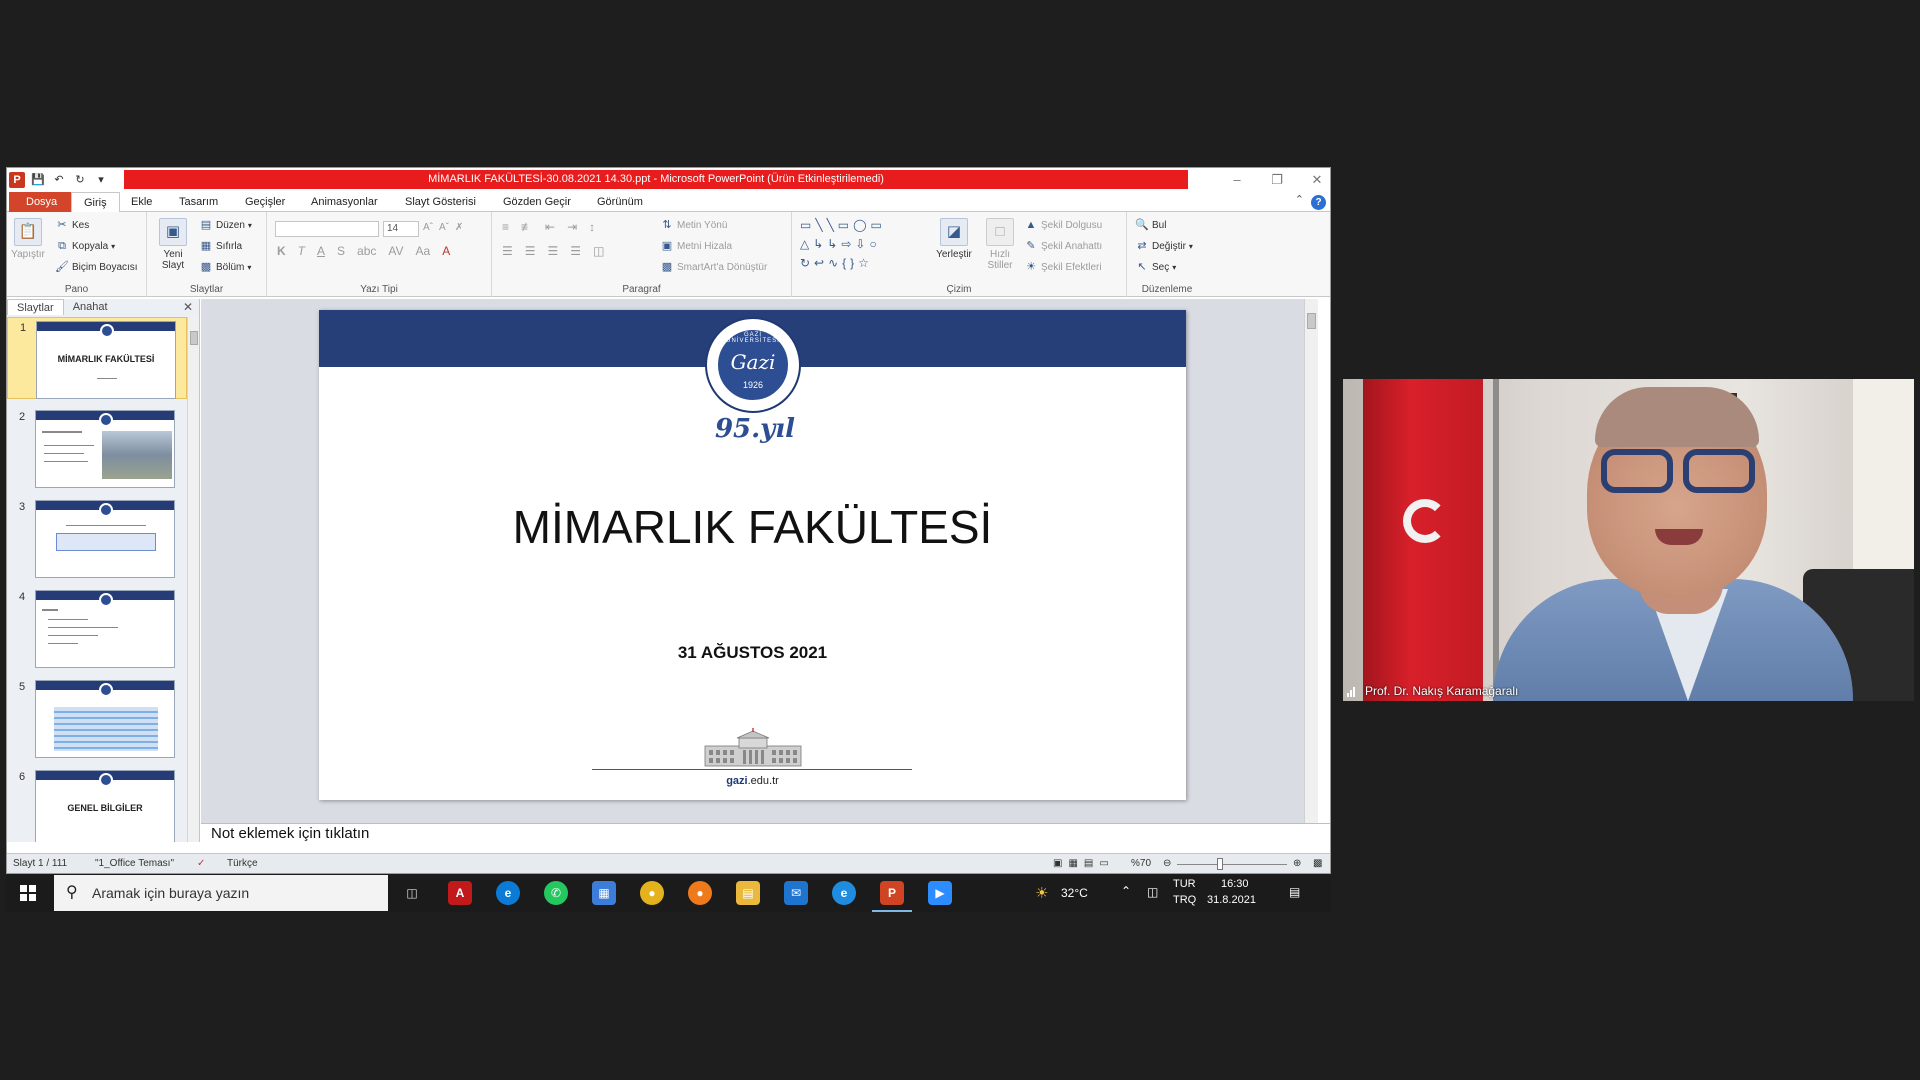 This screenshot has width=1920, height=1080. What do you see at coordinates (95, 202) in the screenshot?
I see `tab-home: Giriş` at bounding box center [95, 202].